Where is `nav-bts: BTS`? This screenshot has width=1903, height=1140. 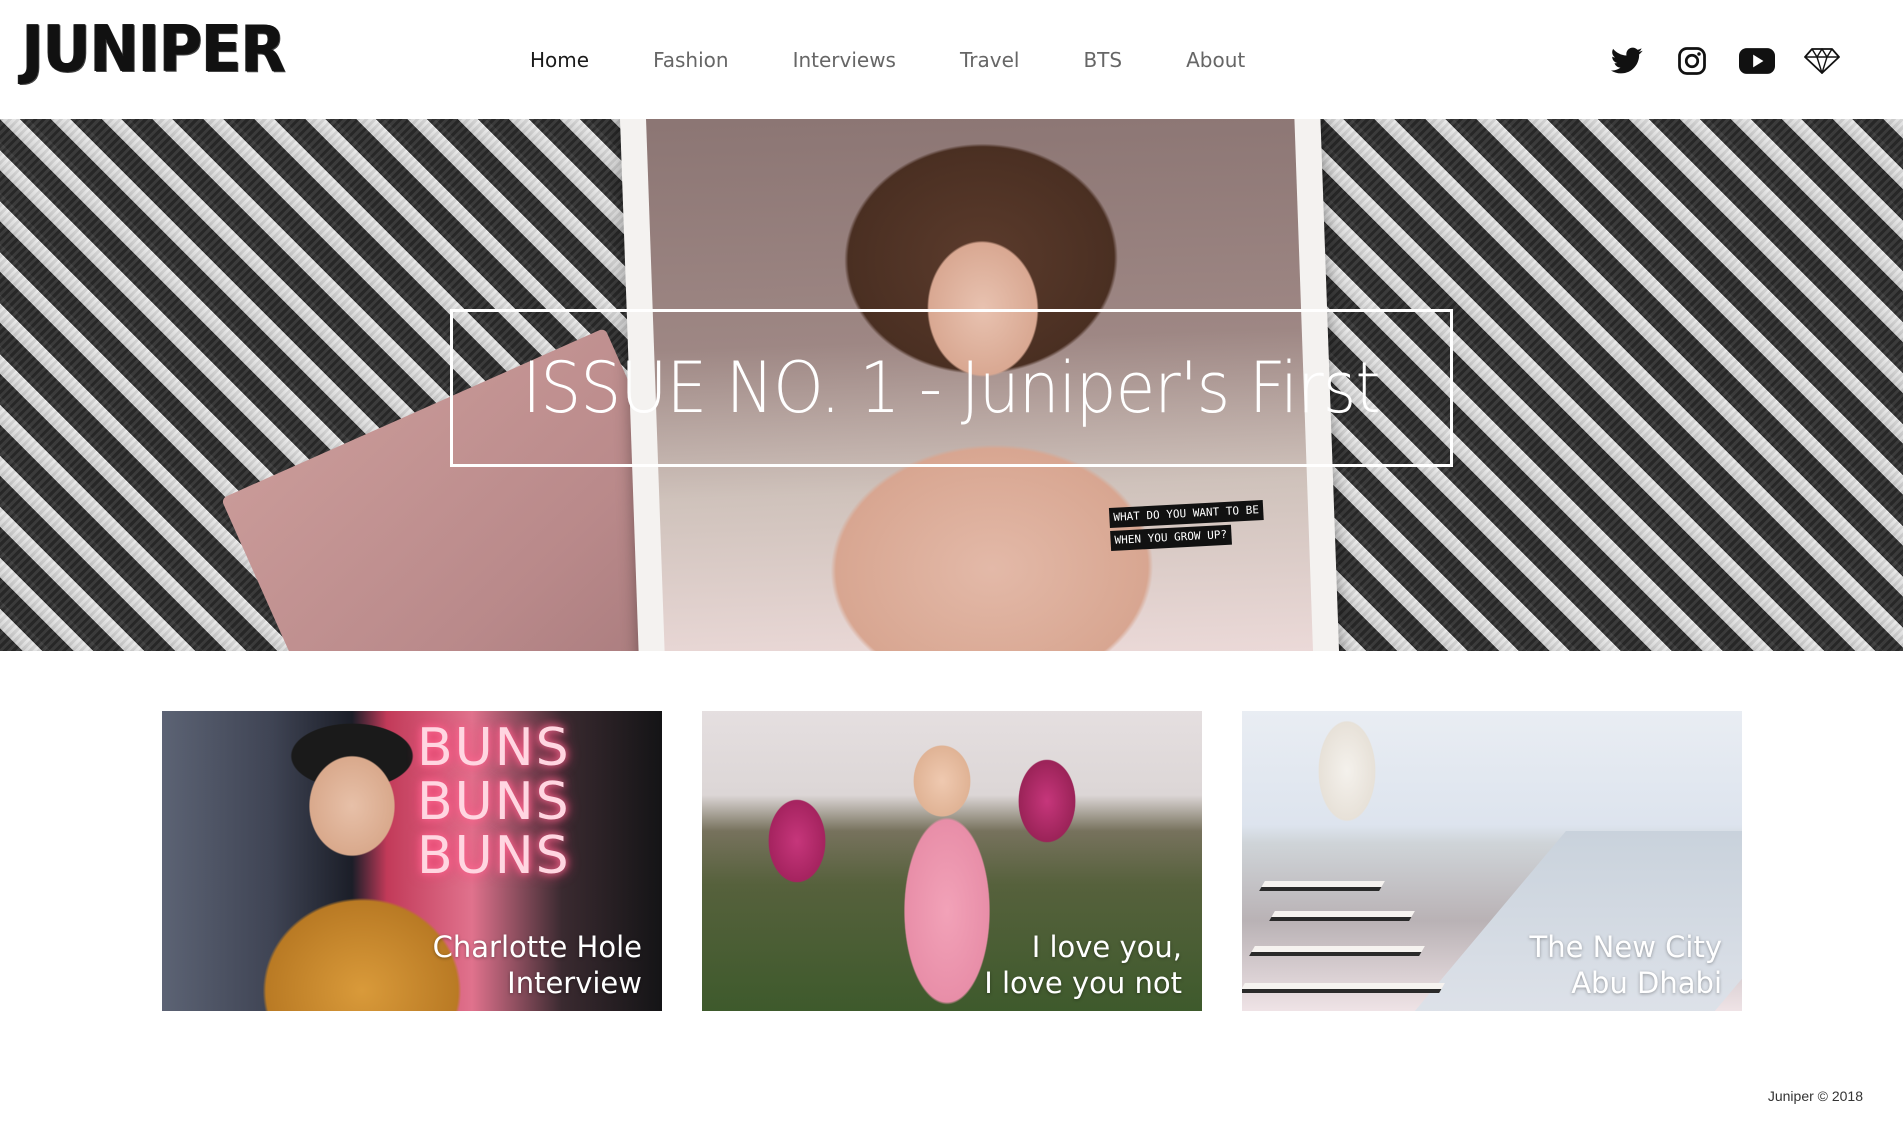 nav-bts: BTS is located at coordinates (1102, 60).